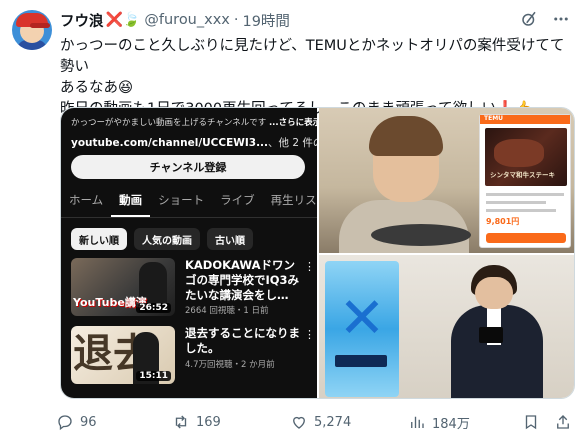 The width and height of the screenshot is (582, 442). What do you see at coordinates (362, 318) in the screenshot?
I see `x-logo-icon: ✕` at bounding box center [362, 318].